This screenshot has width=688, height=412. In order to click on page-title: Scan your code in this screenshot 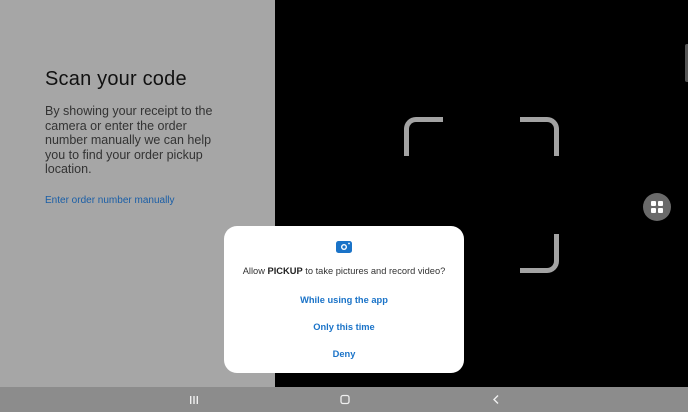, I will do `click(116, 79)`.